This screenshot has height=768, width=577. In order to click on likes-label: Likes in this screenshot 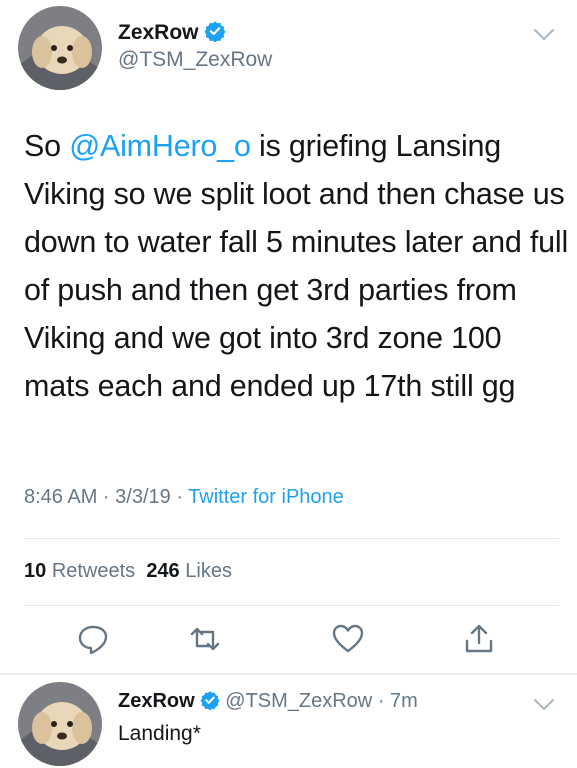, I will do `click(208, 571)`.